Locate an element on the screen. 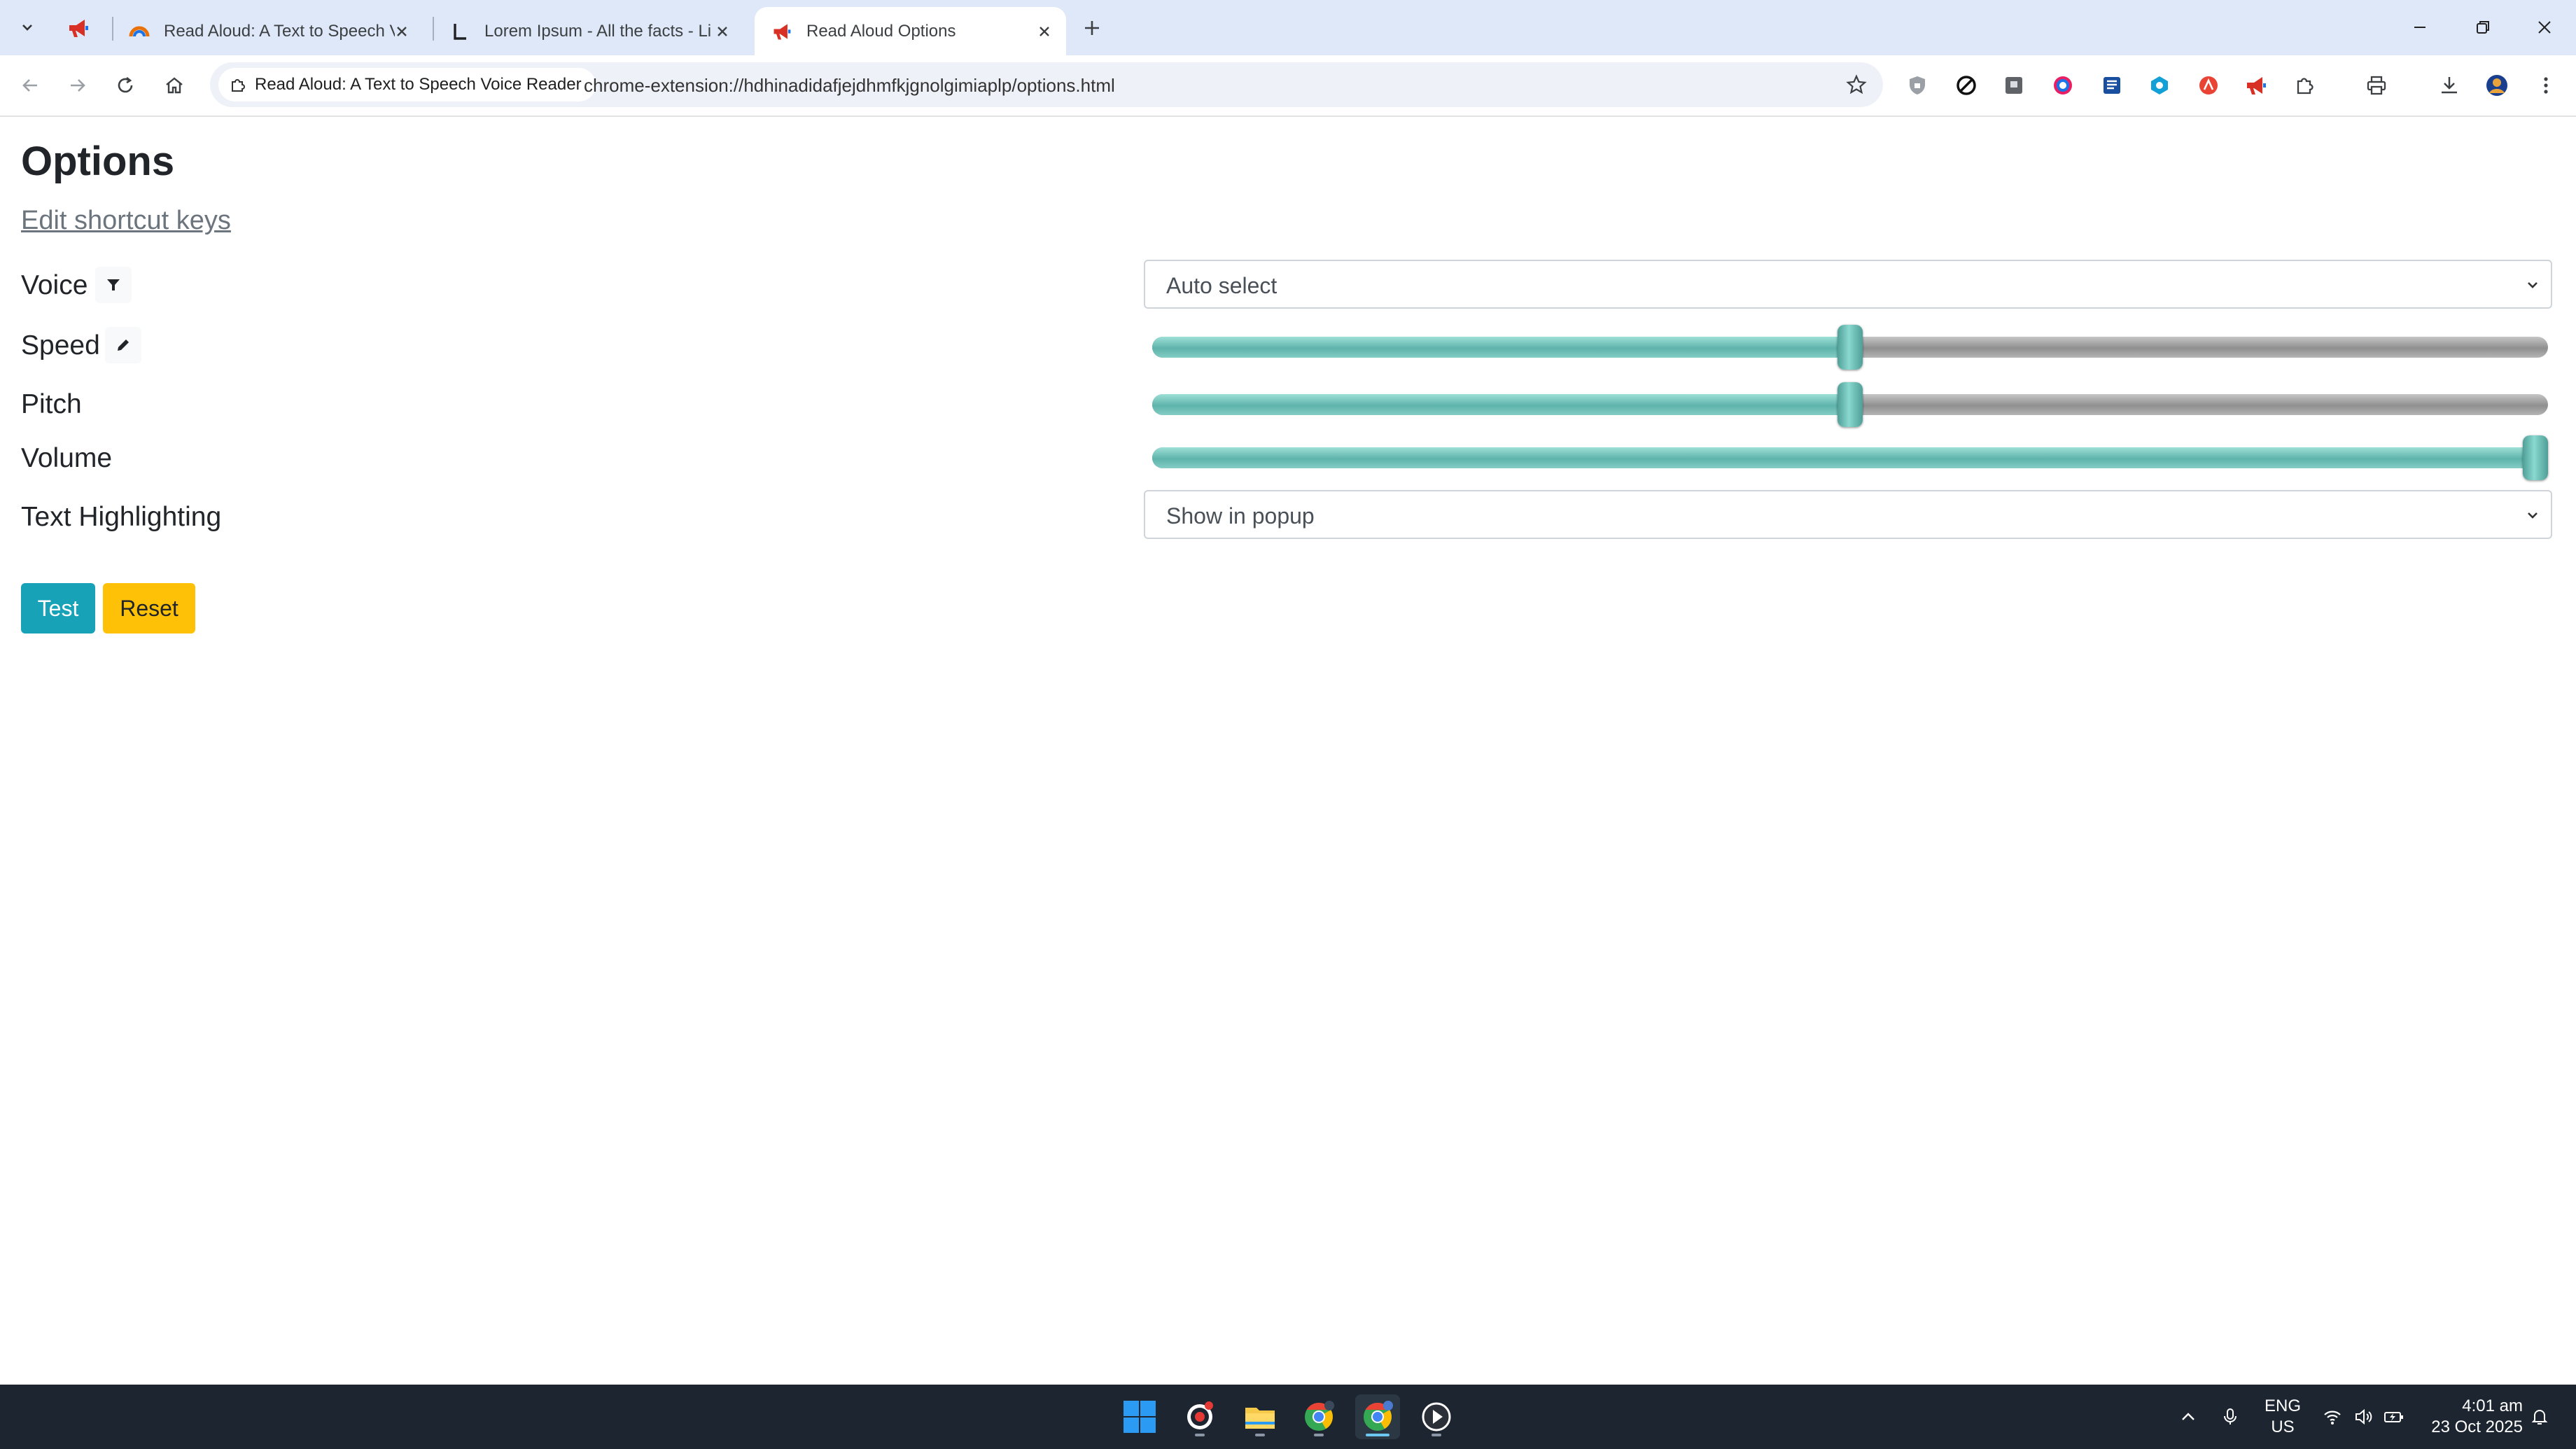 The height and width of the screenshot is (1449, 2576). back-button is located at coordinates (30, 85).